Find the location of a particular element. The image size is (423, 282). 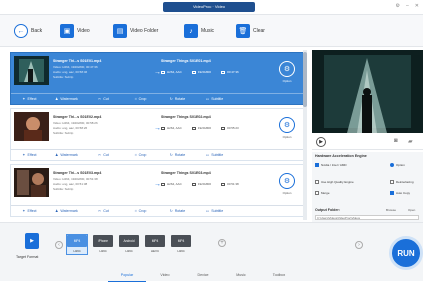

target-format-label: Target Format is located at coordinates (27, 257).